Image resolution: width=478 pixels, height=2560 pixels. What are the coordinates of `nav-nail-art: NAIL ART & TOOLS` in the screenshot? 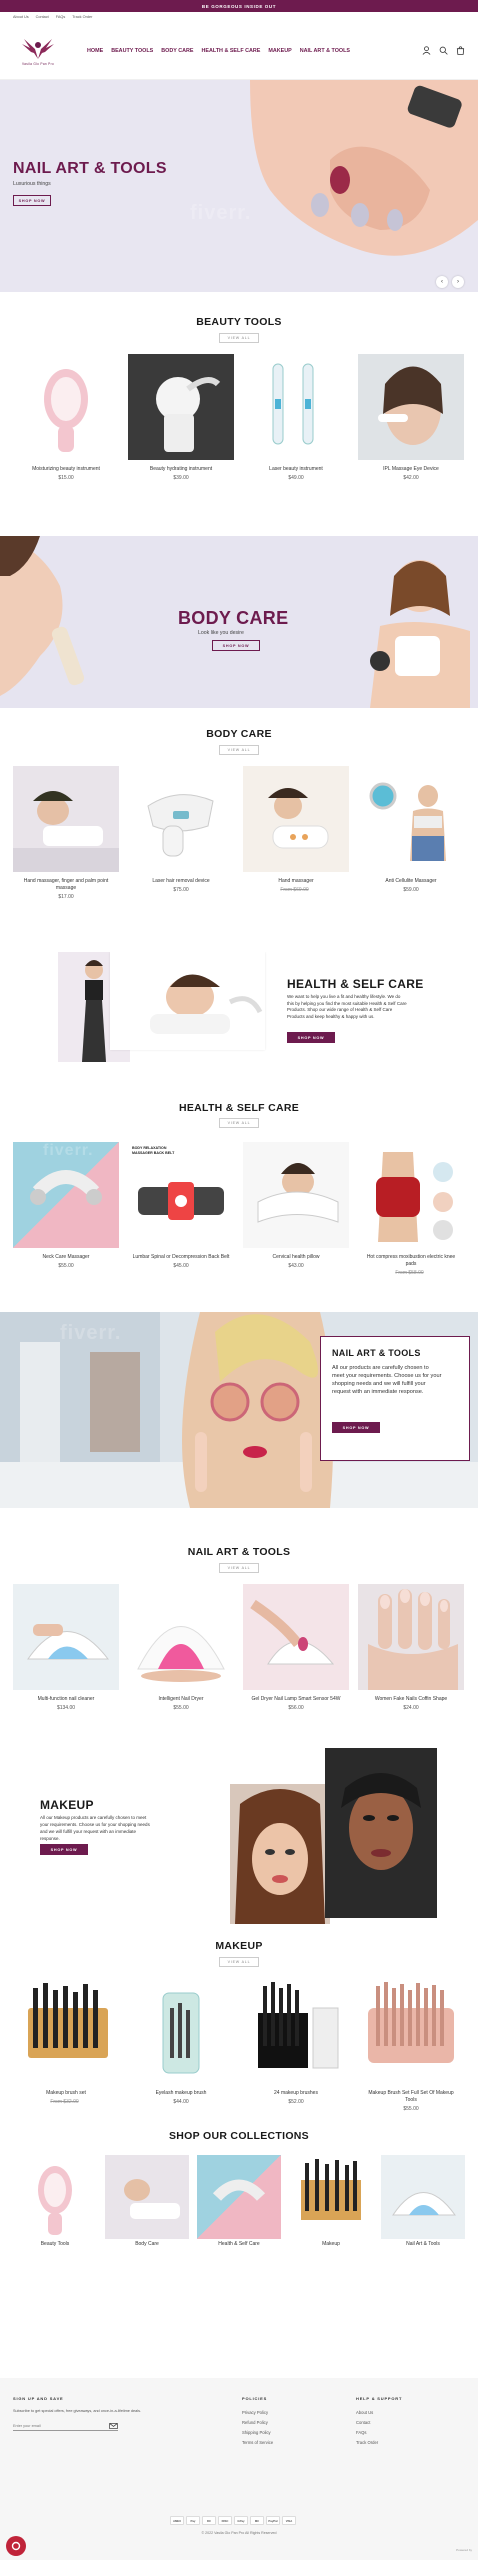 It's located at (325, 51).